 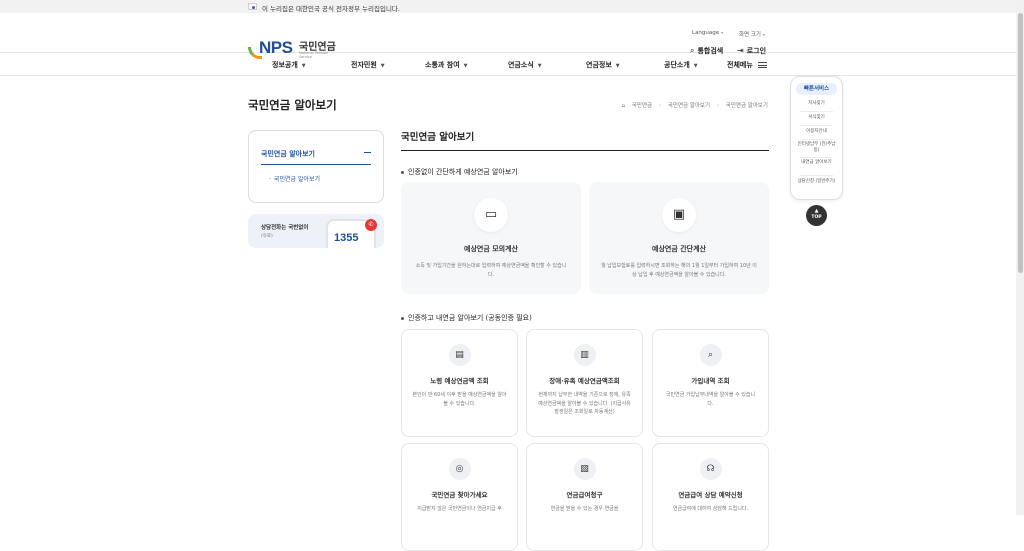 I want to click on breadcrumb-level1: 국민연금 알아보기, so click(x=689, y=106).